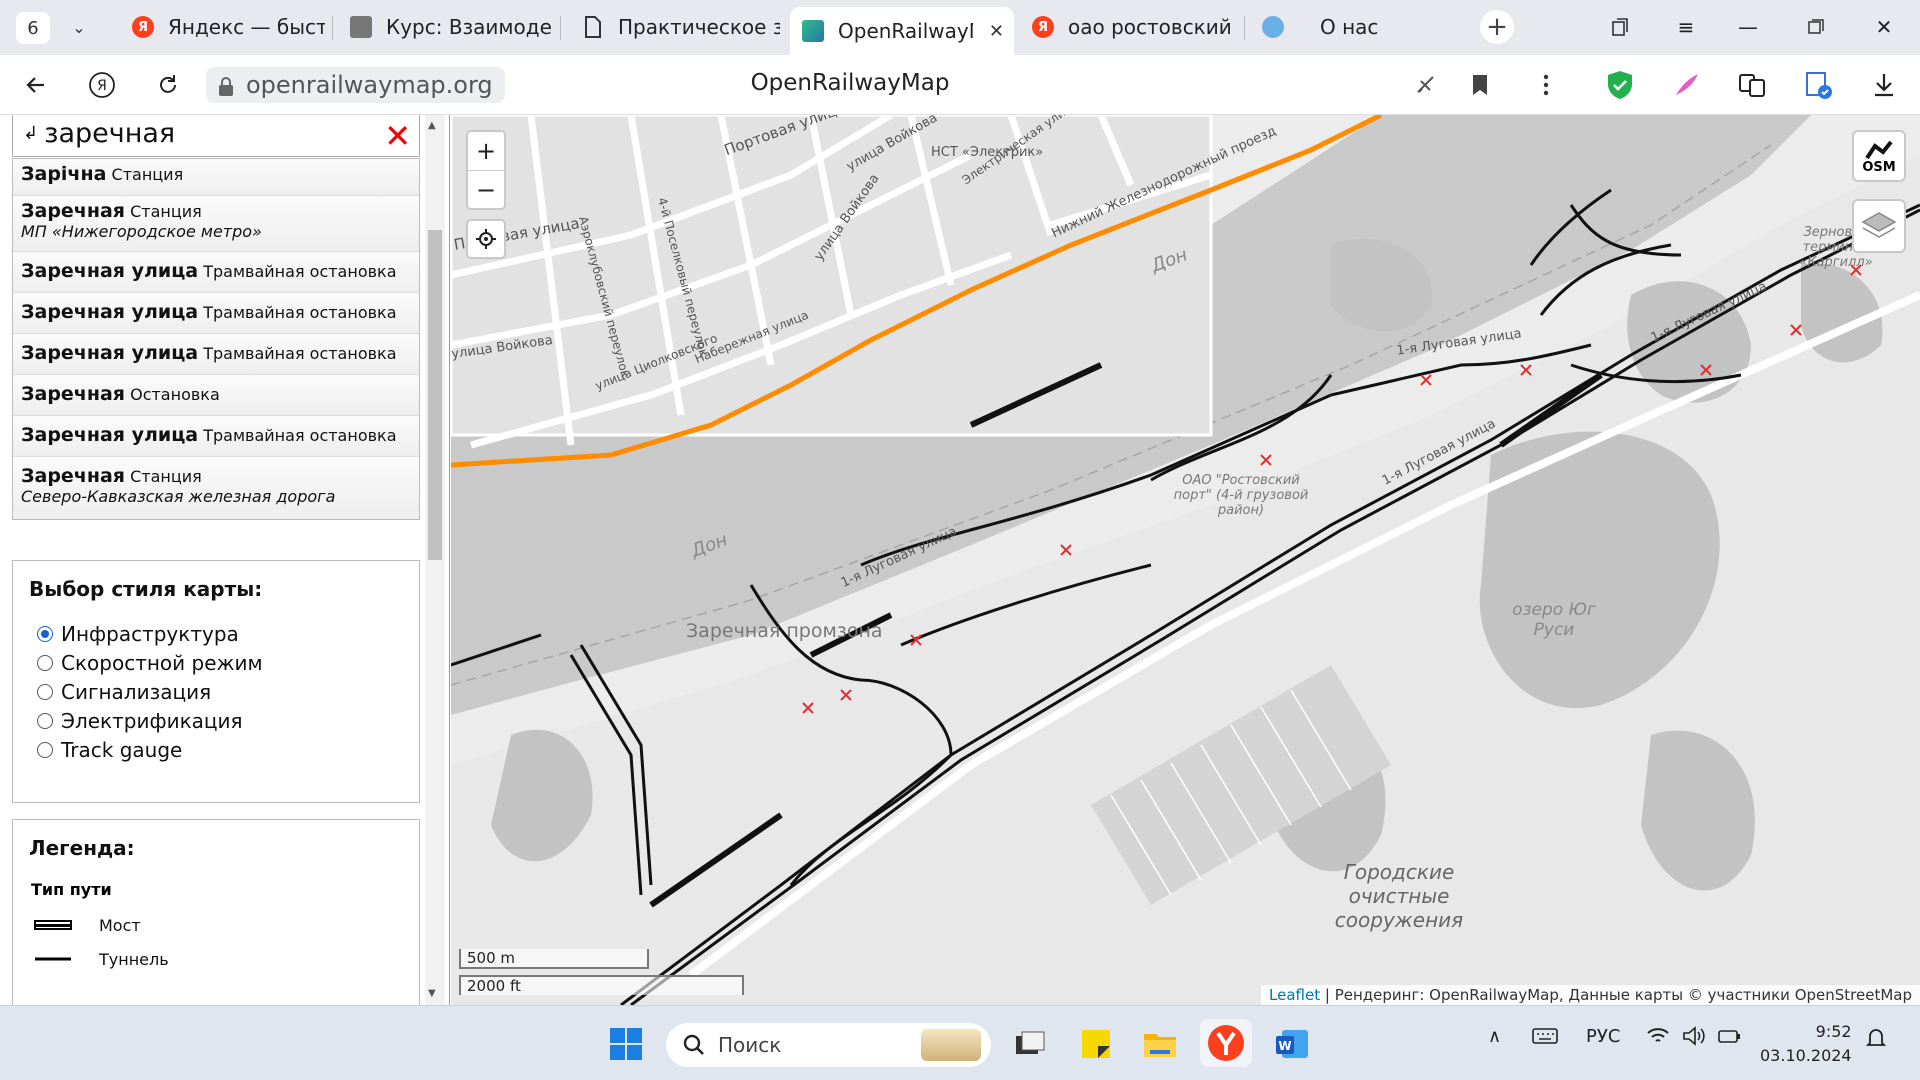 The width and height of the screenshot is (1920, 1080). What do you see at coordinates (1497, 27) in the screenshot?
I see `new-tab-button: +` at bounding box center [1497, 27].